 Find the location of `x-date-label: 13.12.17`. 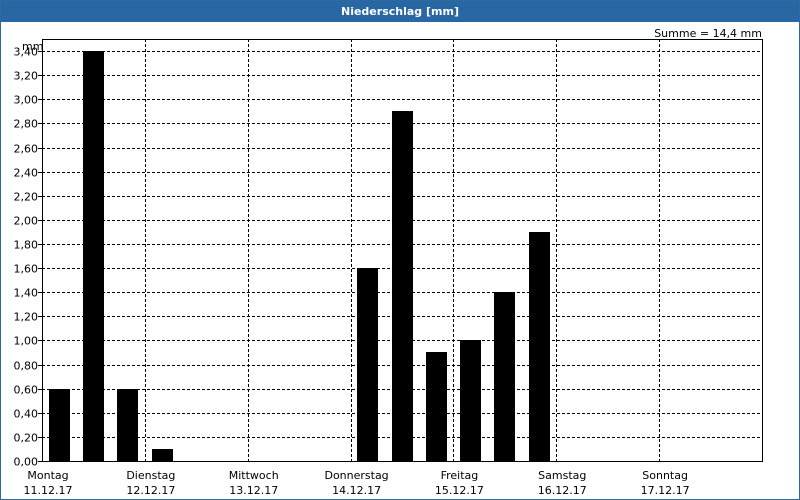

x-date-label: 13.12.17 is located at coordinates (253, 490).